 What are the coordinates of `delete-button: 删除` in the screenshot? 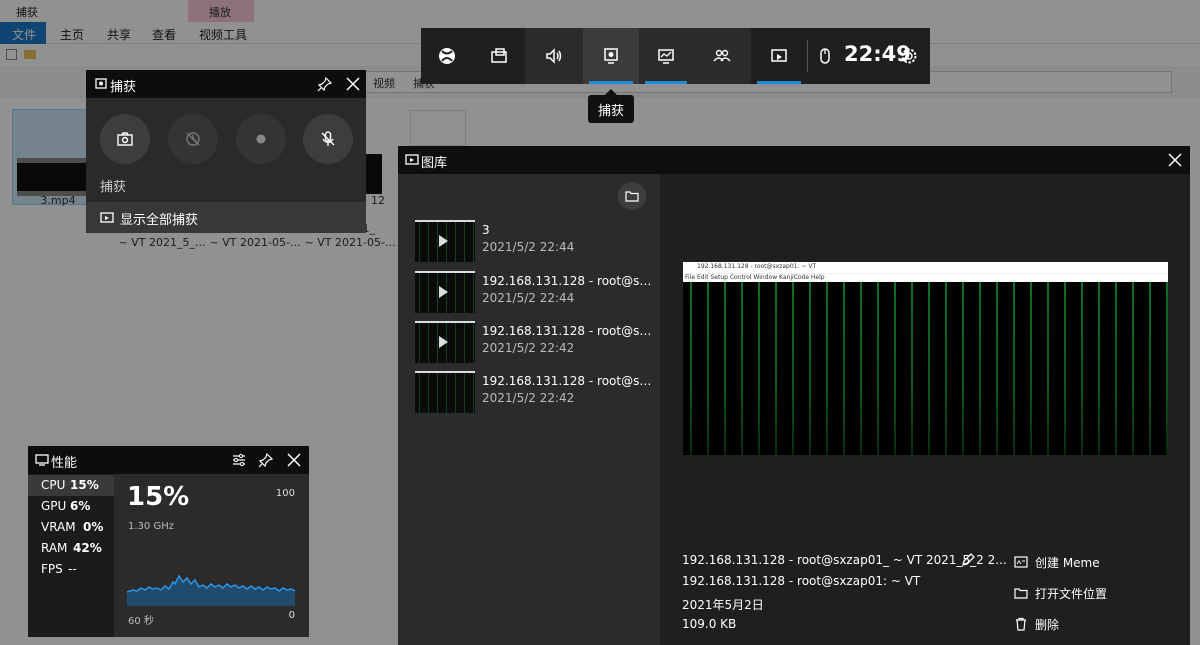 It's located at (1047, 624).